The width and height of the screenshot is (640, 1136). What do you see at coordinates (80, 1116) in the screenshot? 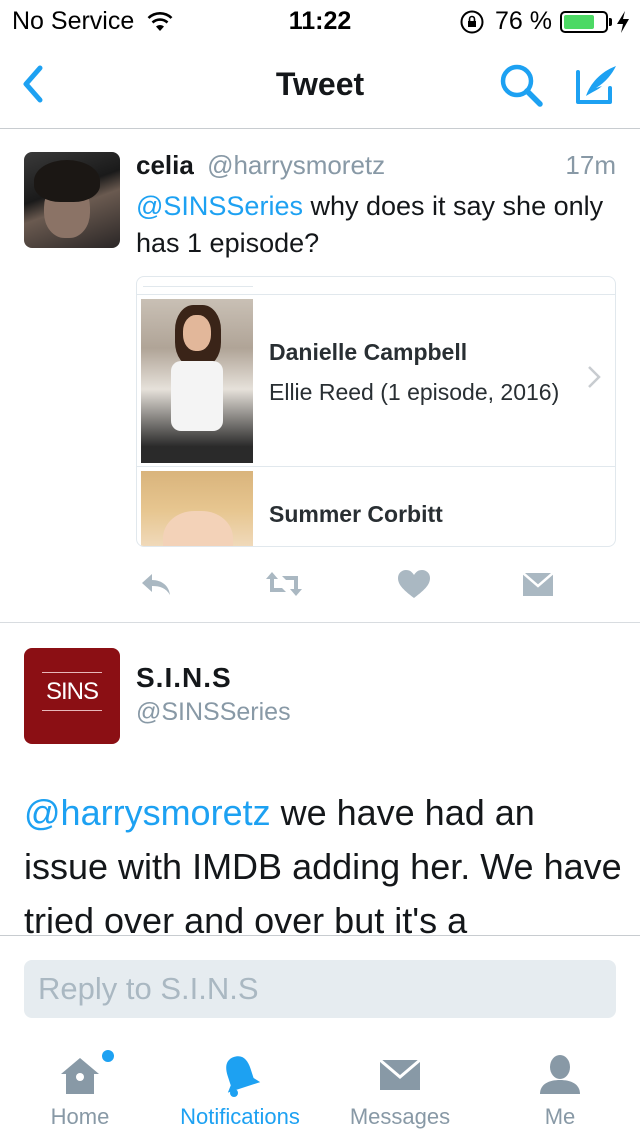
I see `tab-label: Home` at bounding box center [80, 1116].